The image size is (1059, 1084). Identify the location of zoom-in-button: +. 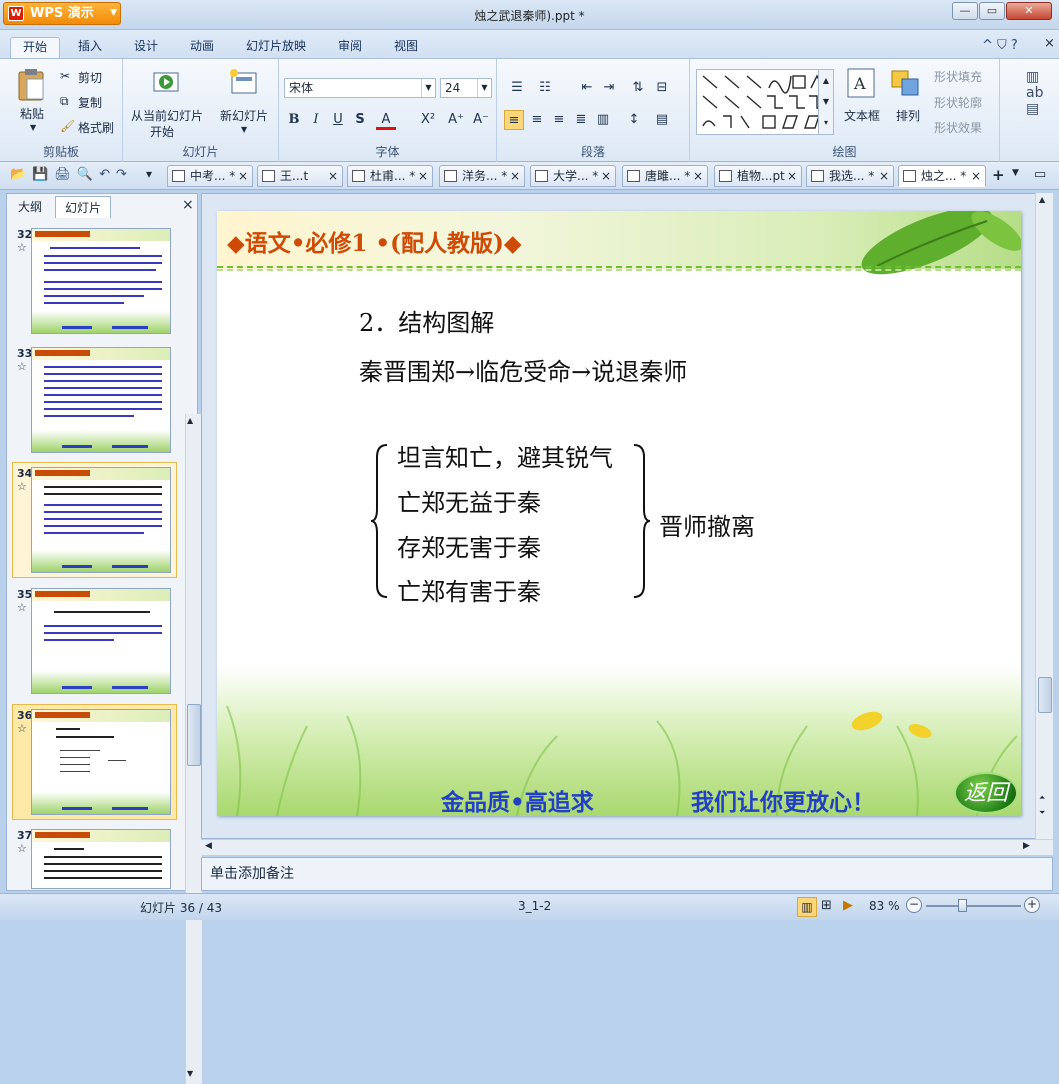
(1032, 905).